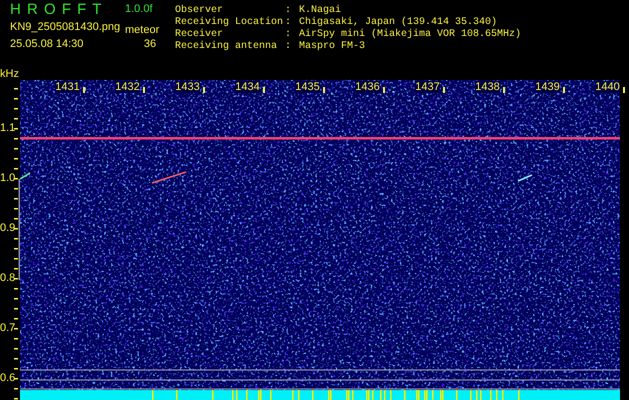  Describe the element at coordinates (56, 9) in the screenshot. I see `app-title: H R O F F T` at that location.